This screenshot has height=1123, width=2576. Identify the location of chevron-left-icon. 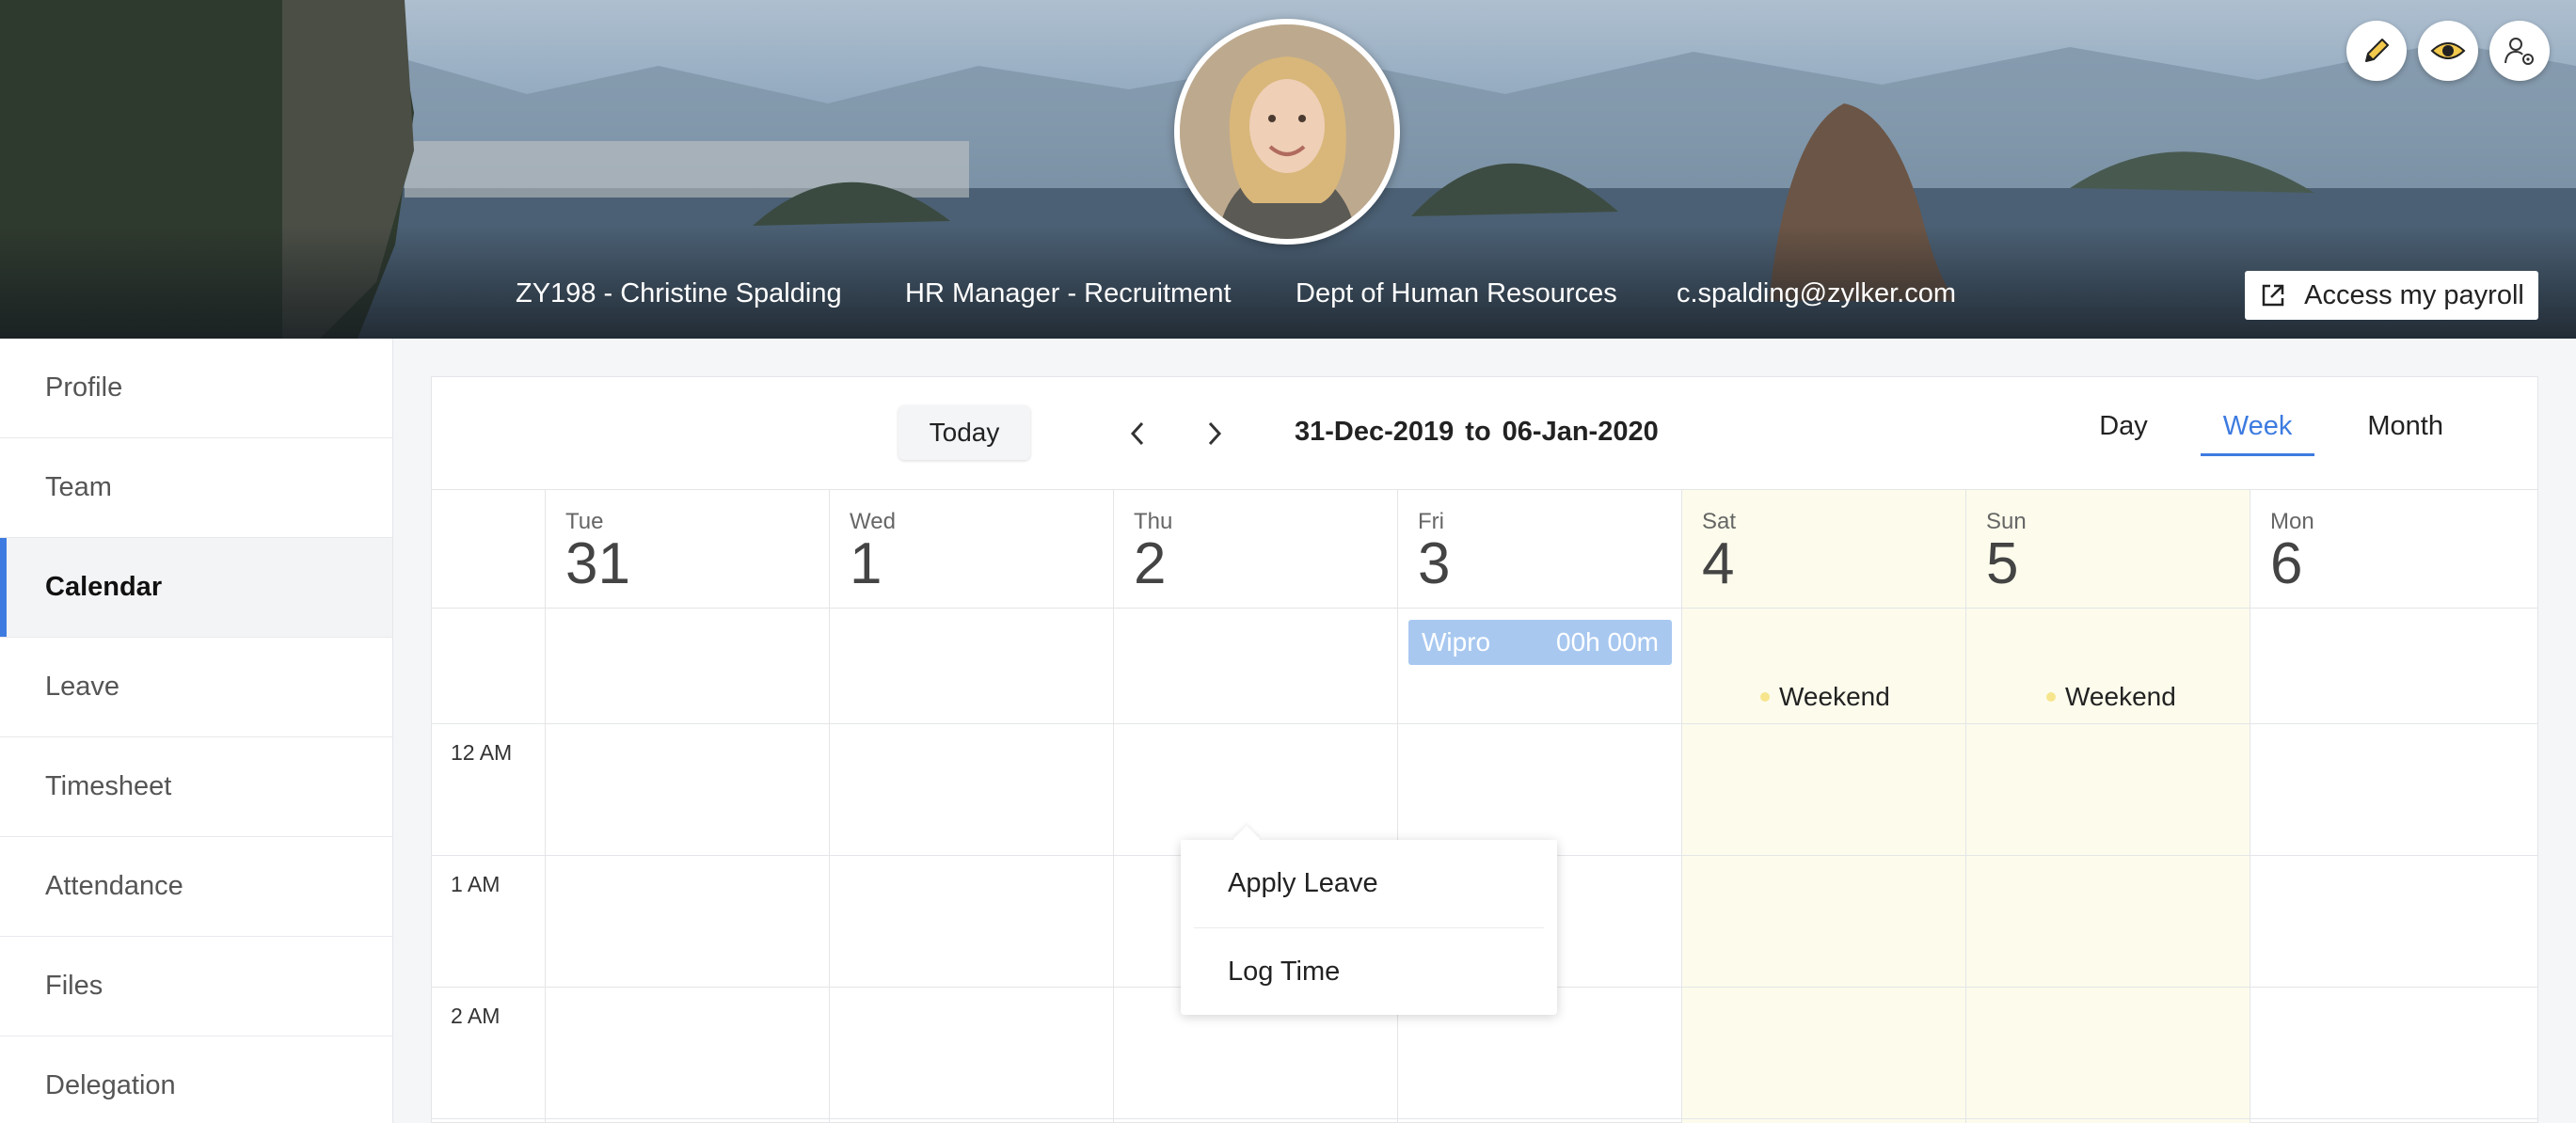
(1137, 433).